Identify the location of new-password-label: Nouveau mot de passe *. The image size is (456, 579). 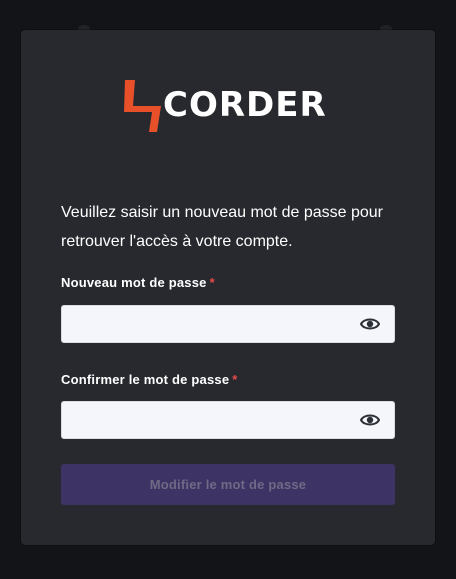
(138, 282).